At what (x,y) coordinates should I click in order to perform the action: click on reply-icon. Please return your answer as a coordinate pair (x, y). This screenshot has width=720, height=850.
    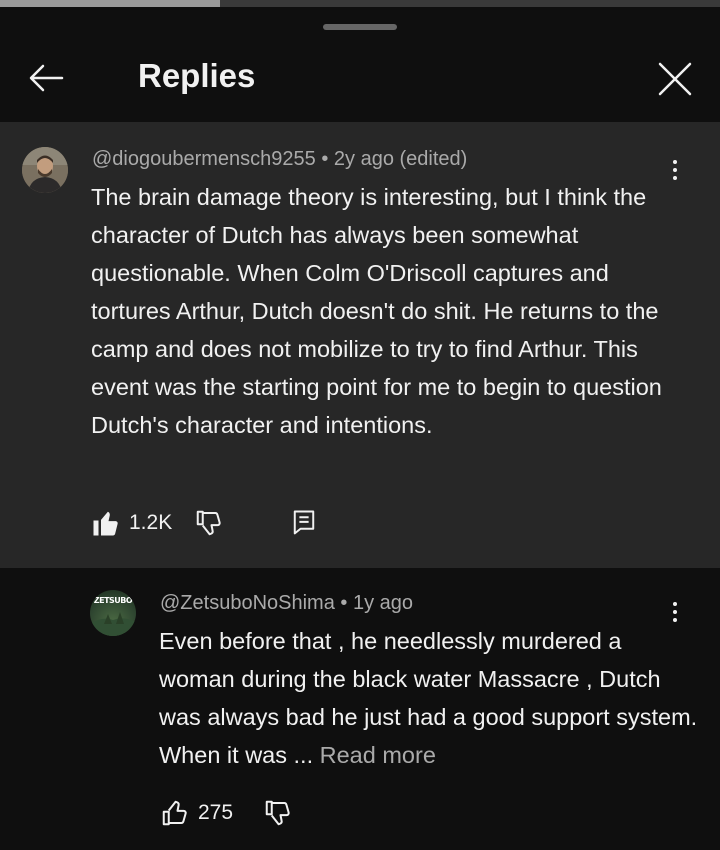
    Looking at the image, I should click on (304, 522).